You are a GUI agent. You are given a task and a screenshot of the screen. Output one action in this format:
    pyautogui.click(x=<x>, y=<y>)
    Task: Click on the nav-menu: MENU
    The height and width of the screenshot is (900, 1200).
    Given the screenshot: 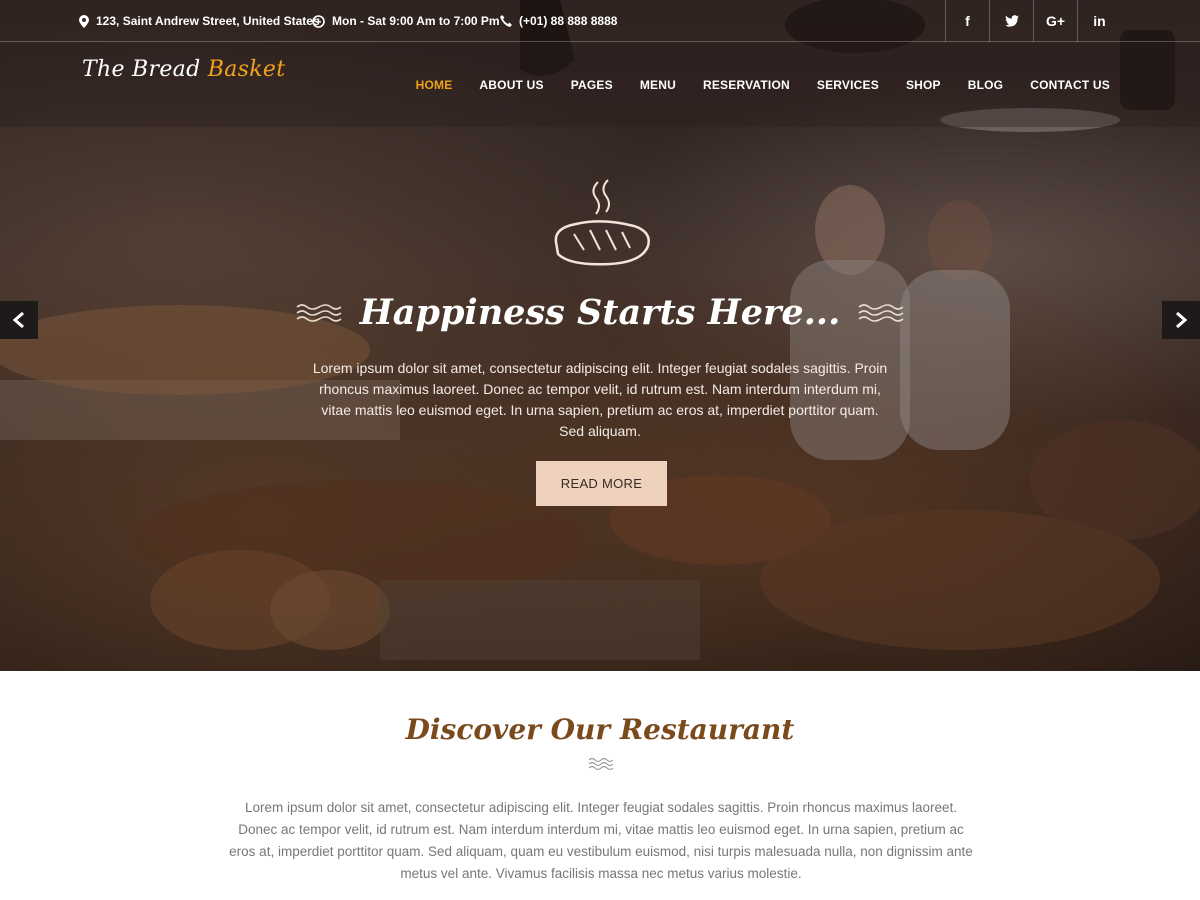 What is the action you would take?
    pyautogui.click(x=658, y=85)
    